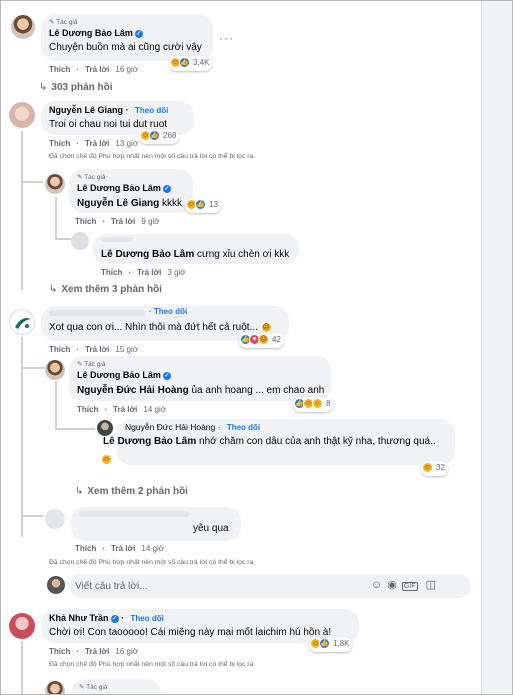 The image size is (513, 695). I want to click on reaction-summary: 👍☺ ○ 8, so click(313, 404).